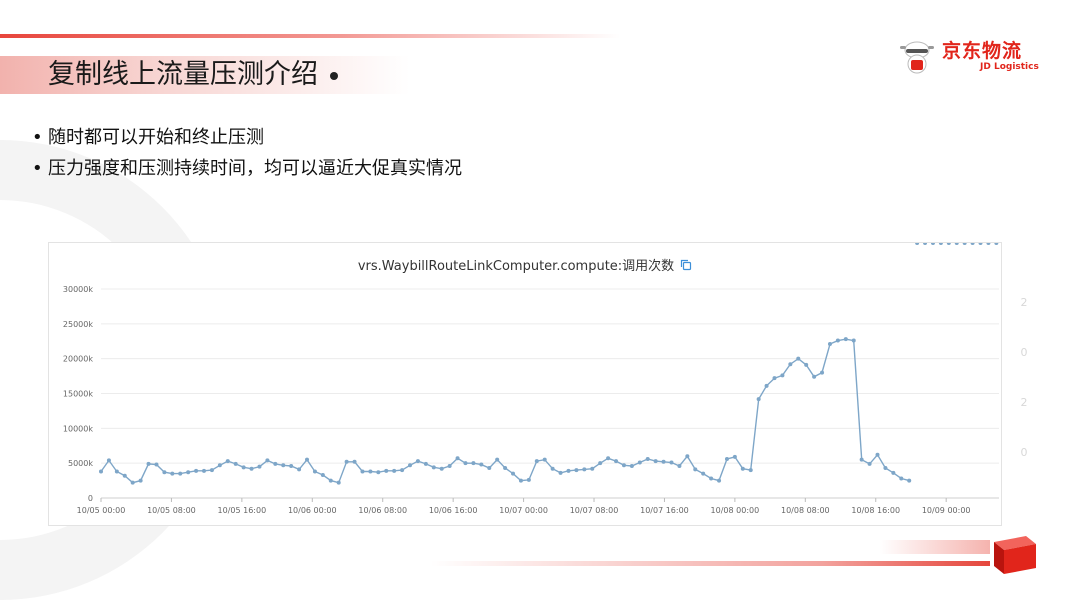 This screenshot has height=608, width=1080. What do you see at coordinates (946, 510) in the screenshot?
I see `x-tick-label: 10/09 00:00` at bounding box center [946, 510].